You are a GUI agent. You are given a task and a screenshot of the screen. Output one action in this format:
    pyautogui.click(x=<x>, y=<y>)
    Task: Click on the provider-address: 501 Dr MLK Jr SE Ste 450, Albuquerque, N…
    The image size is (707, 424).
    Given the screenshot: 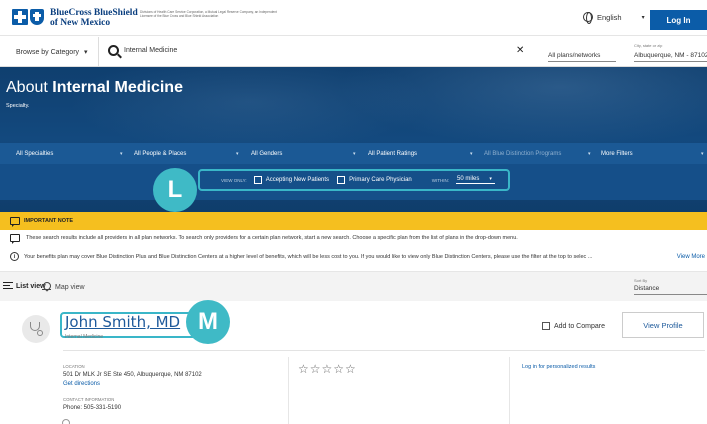 What is the action you would take?
    pyautogui.click(x=132, y=375)
    